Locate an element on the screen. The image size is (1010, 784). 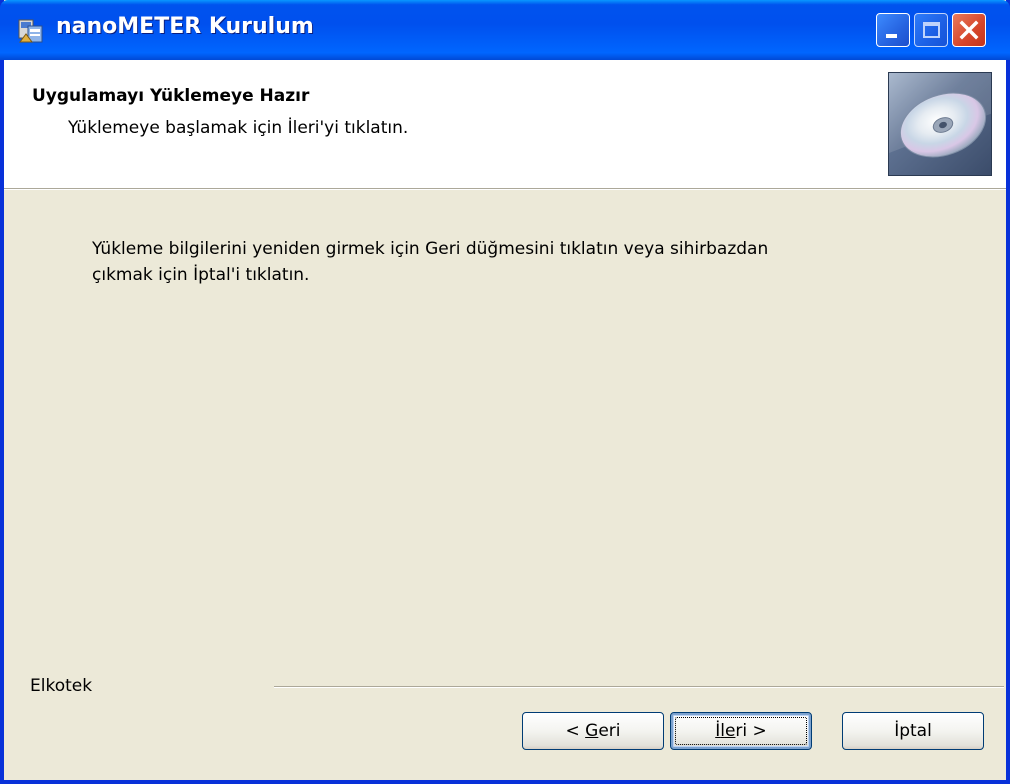
next-button: İleri > is located at coordinates (741, 731).